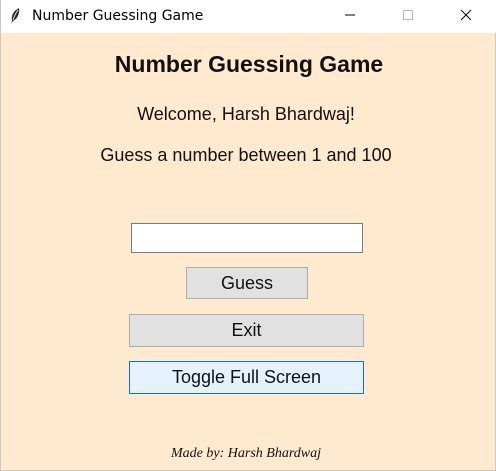 The height and width of the screenshot is (471, 496). I want to click on close-button, so click(466, 16).